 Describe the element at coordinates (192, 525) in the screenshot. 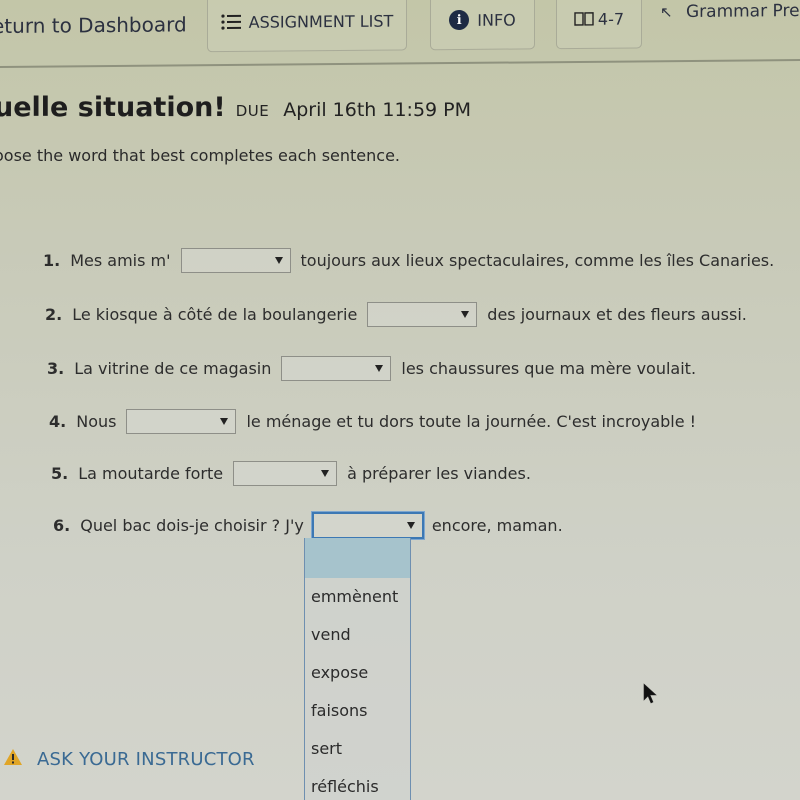

I see `question-text-before: Quel bac dois-je choisir ? J'y` at that location.